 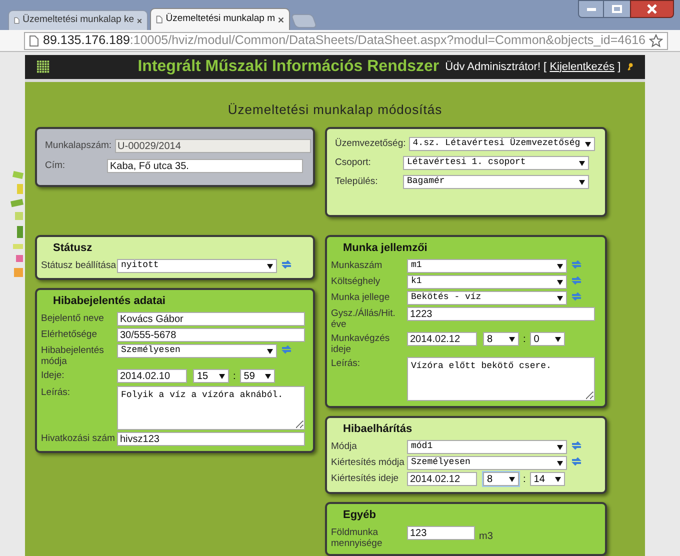 What do you see at coordinates (211, 376) in the screenshot?
I see `dropdown: 15` at bounding box center [211, 376].